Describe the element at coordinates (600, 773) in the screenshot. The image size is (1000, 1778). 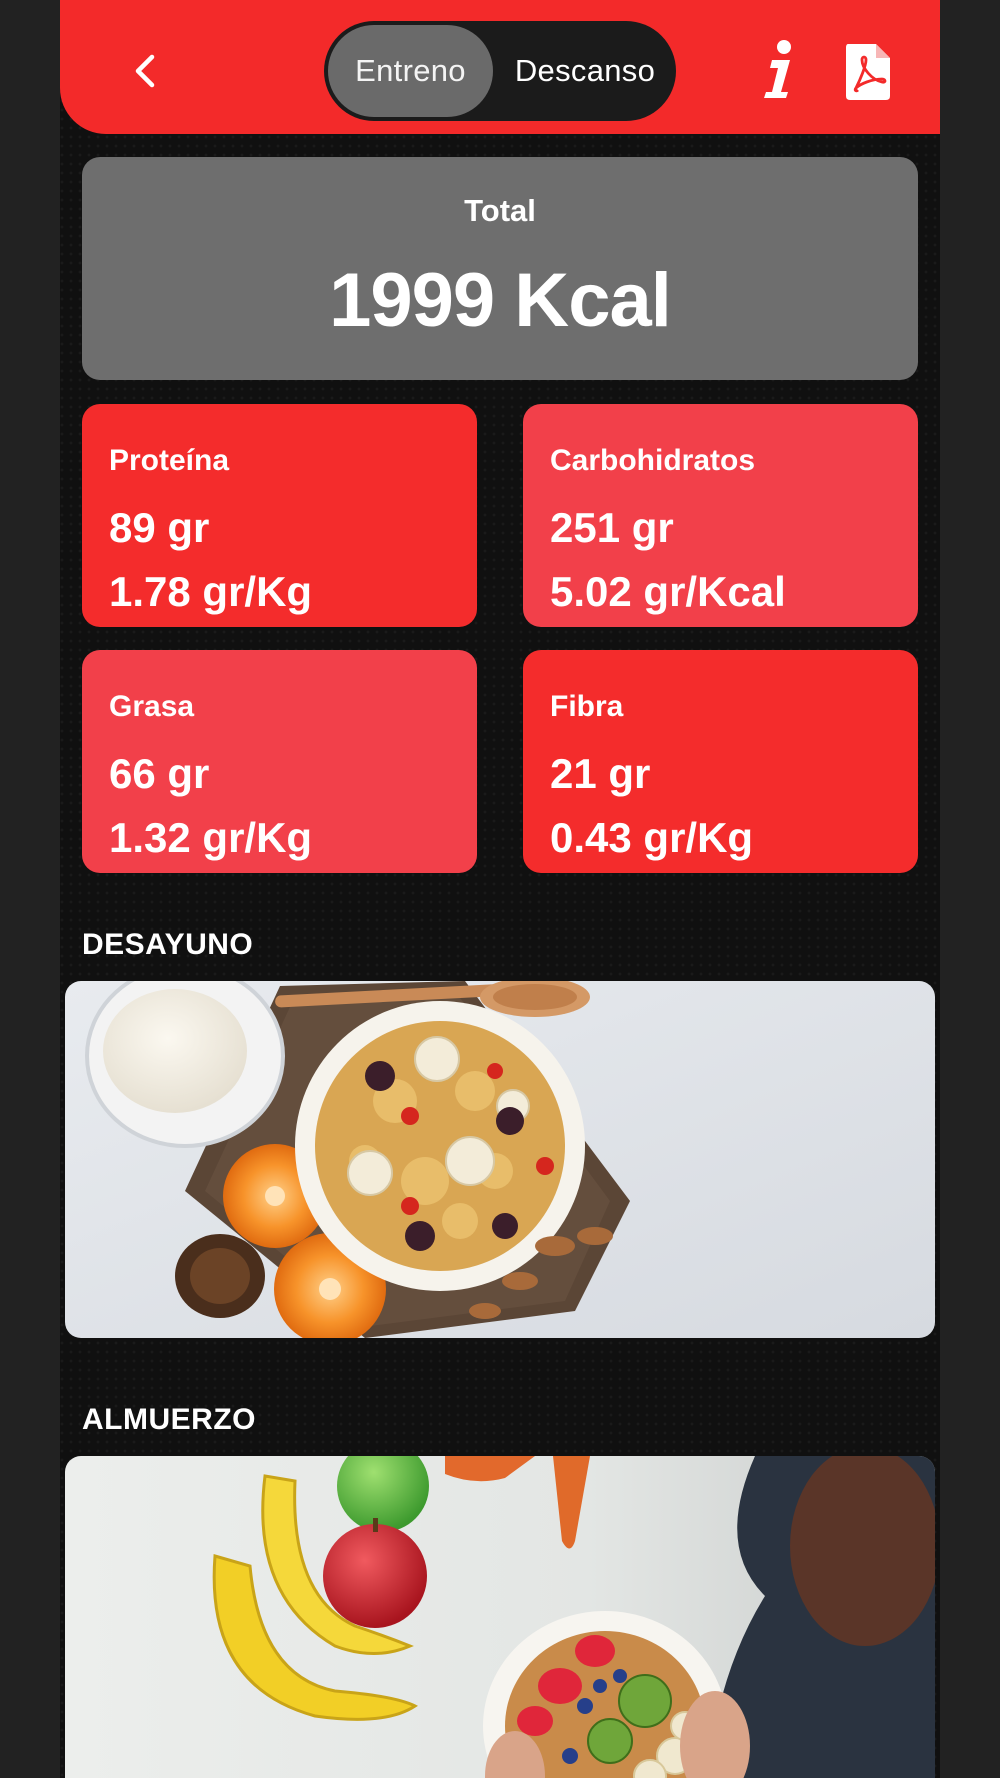
I see `macro-grams: 21 gr` at that location.